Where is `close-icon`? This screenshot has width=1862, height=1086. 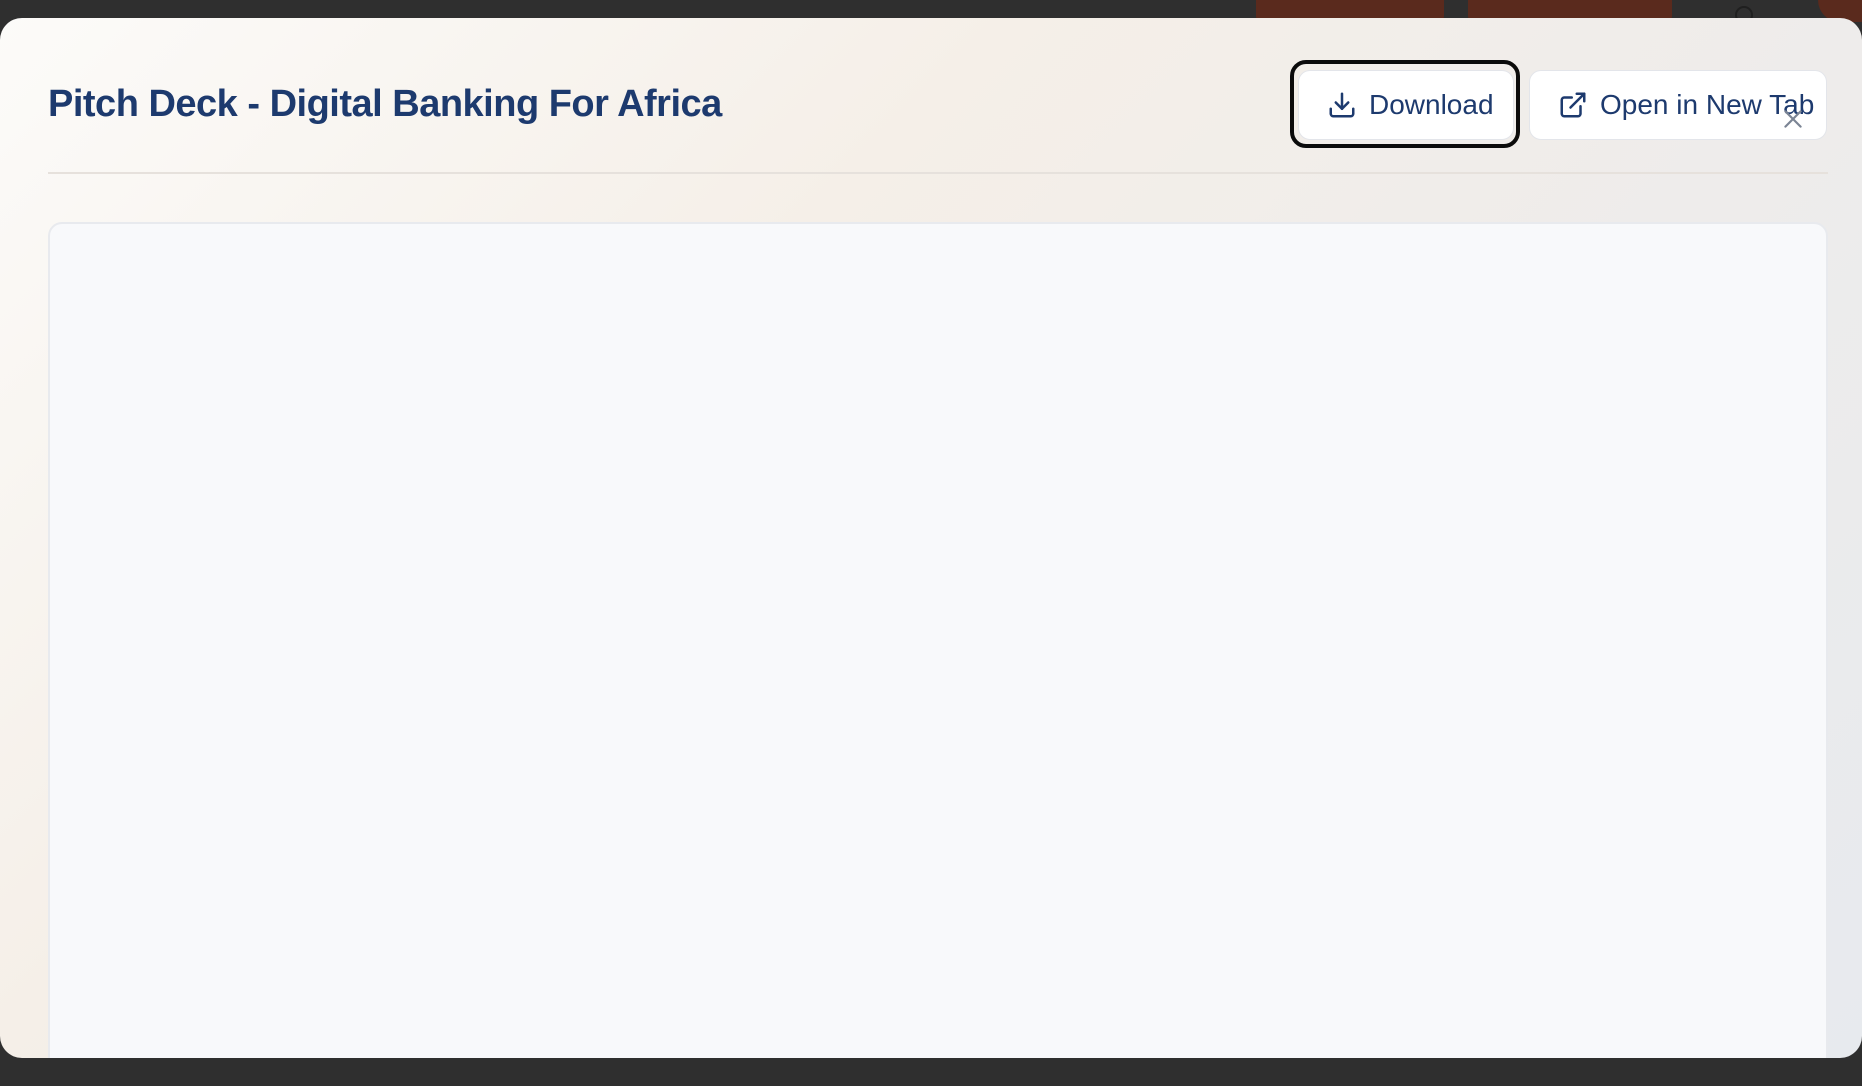 close-icon is located at coordinates (1793, 121).